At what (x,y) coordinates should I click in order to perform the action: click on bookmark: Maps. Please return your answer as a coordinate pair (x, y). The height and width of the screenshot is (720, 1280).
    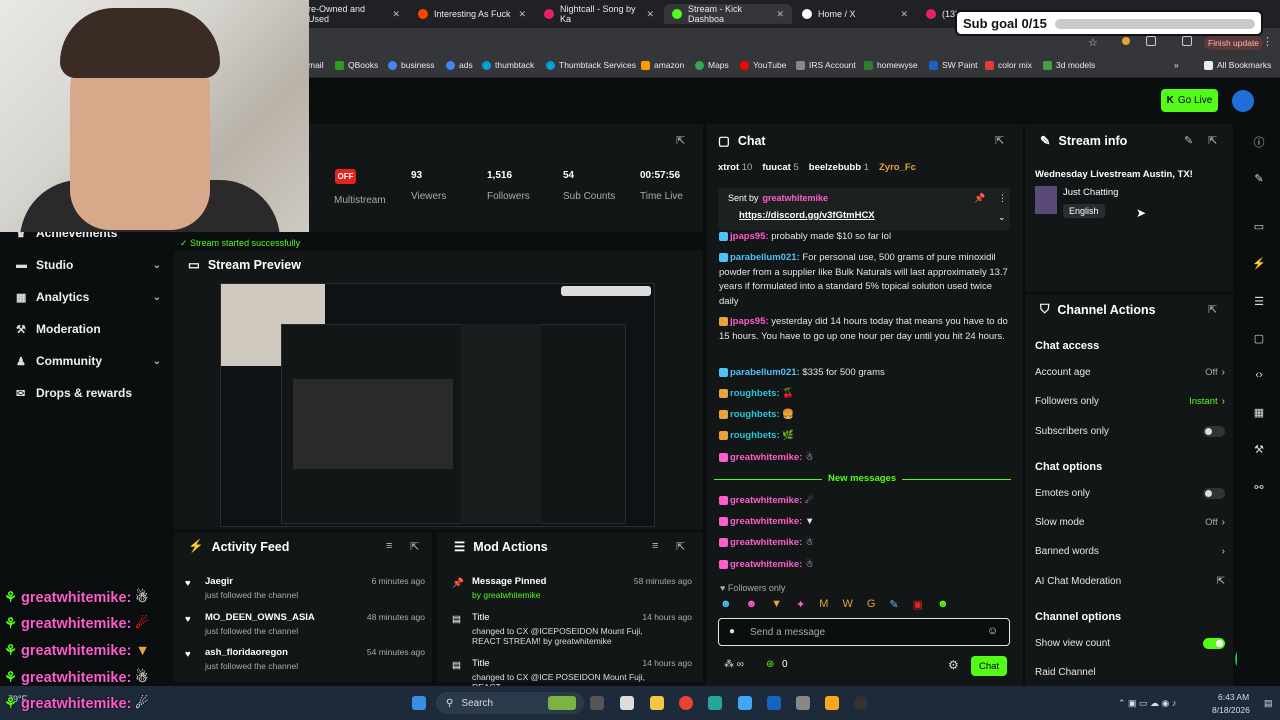
    Looking at the image, I should click on (712, 65).